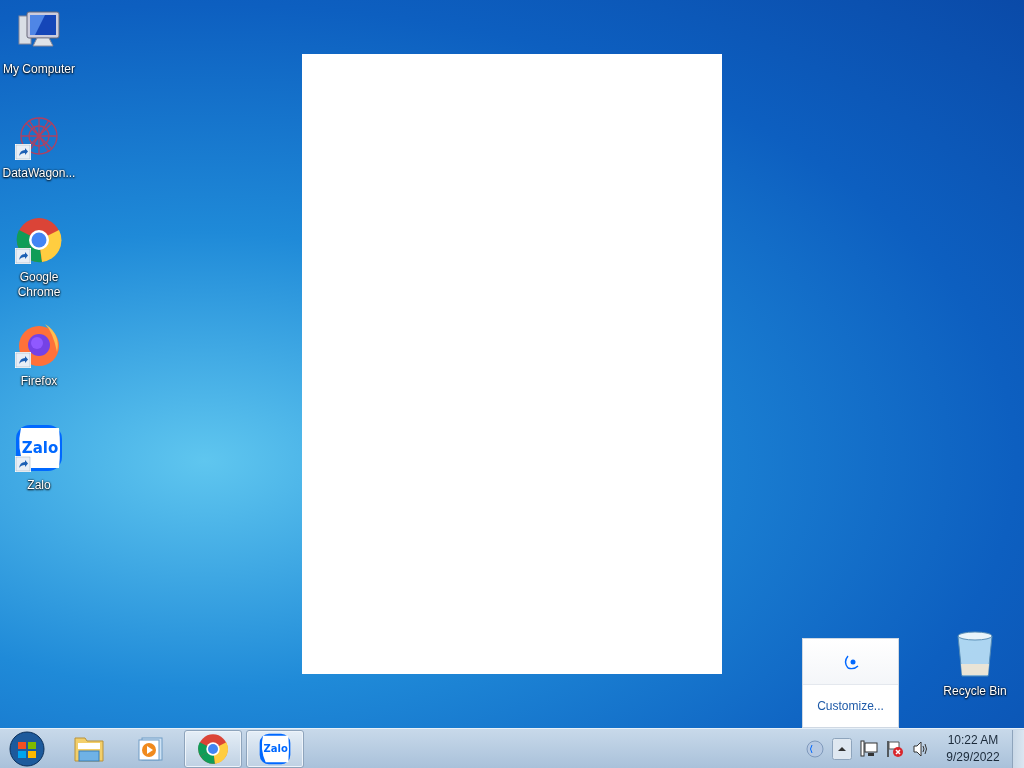 This screenshot has width=1024, height=768. What do you see at coordinates (39, 69) in the screenshot?
I see `icon-label: My Computer` at bounding box center [39, 69].